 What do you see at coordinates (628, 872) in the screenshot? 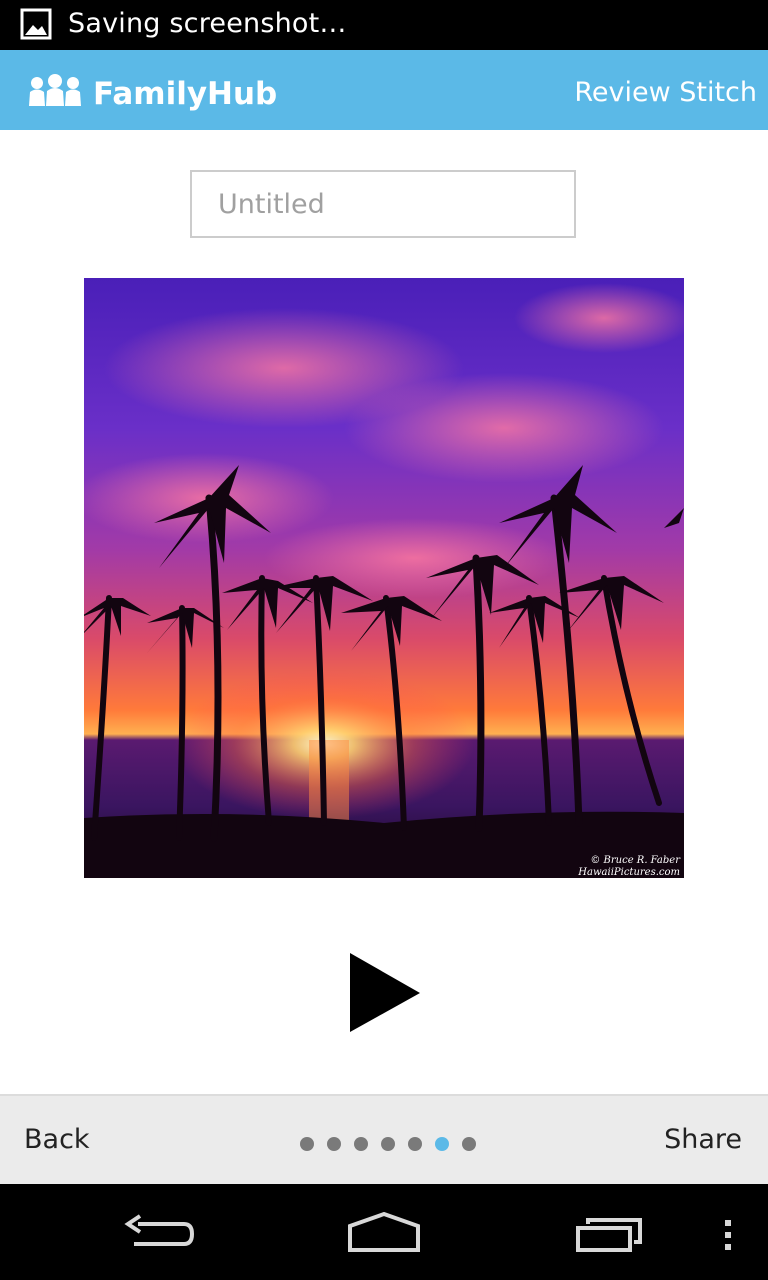
I see `photo-watermark-line-2: HawaiiPictures.com` at bounding box center [628, 872].